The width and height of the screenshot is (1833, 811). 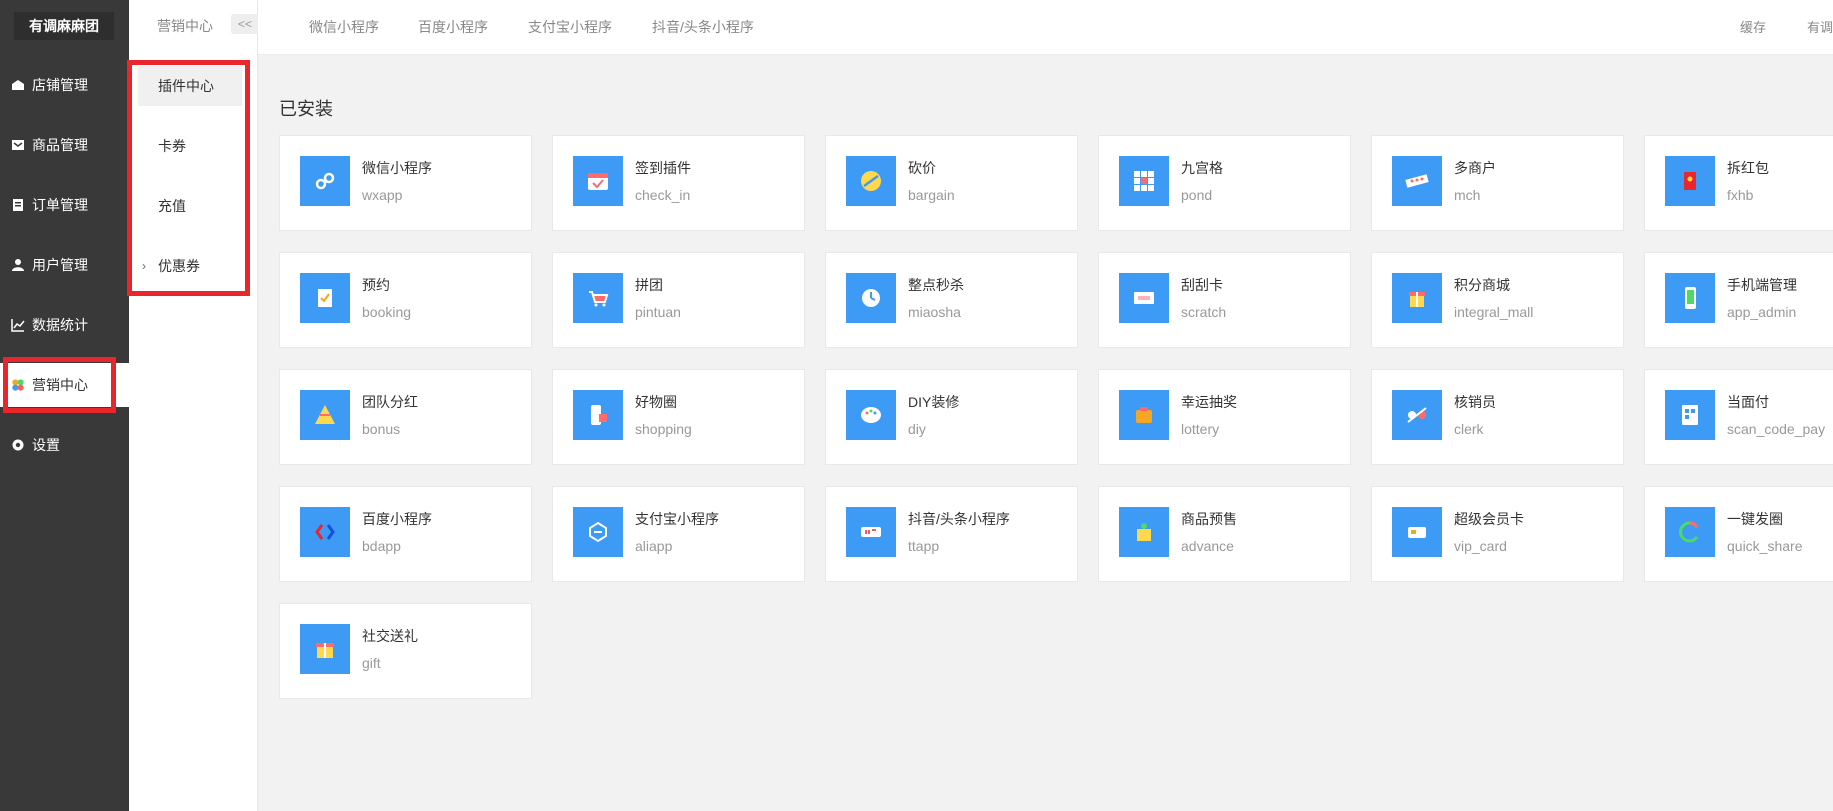 What do you see at coordinates (598, 181) in the screenshot?
I see `calendar-check-icon` at bounding box center [598, 181].